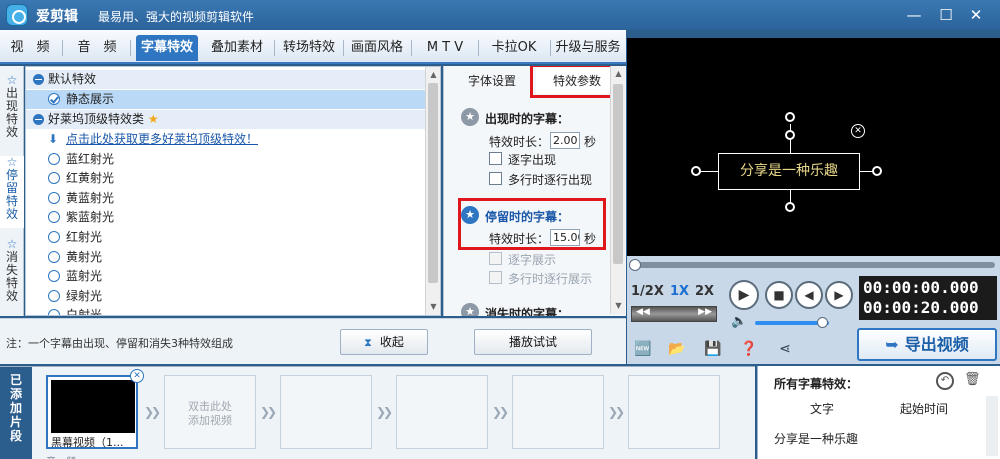 This screenshot has width=1000, height=459. What do you see at coordinates (643, 349) in the screenshot?
I see `new-project-icon: 🆕` at bounding box center [643, 349].